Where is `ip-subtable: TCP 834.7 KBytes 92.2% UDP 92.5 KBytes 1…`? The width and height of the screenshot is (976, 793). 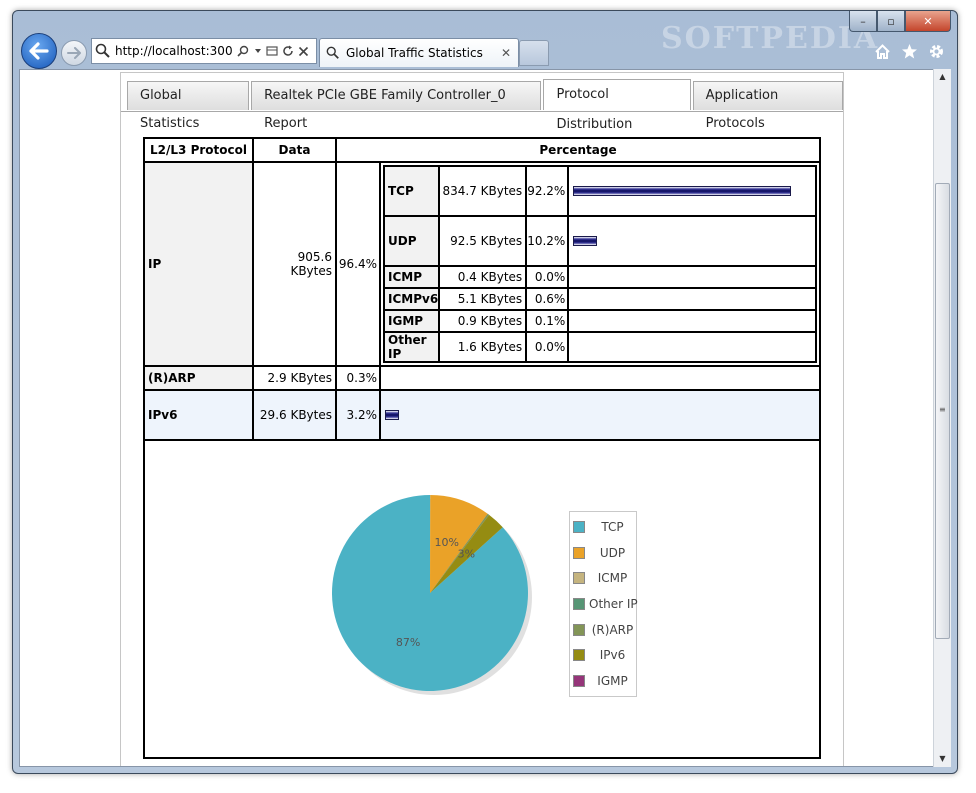
ip-subtable: TCP 834.7 KBytes 92.2% UDP 92.5 KBytes 1… is located at coordinates (599, 264).